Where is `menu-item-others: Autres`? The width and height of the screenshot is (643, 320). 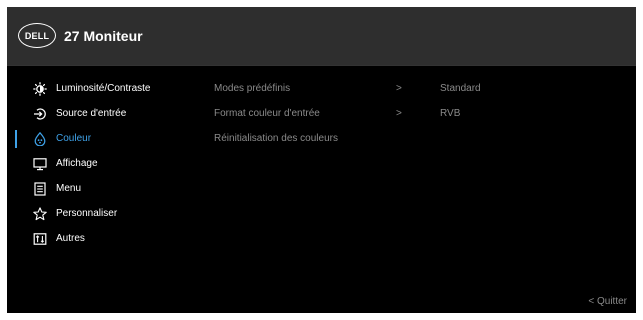
menu-item-others: Autres is located at coordinates (107, 238).